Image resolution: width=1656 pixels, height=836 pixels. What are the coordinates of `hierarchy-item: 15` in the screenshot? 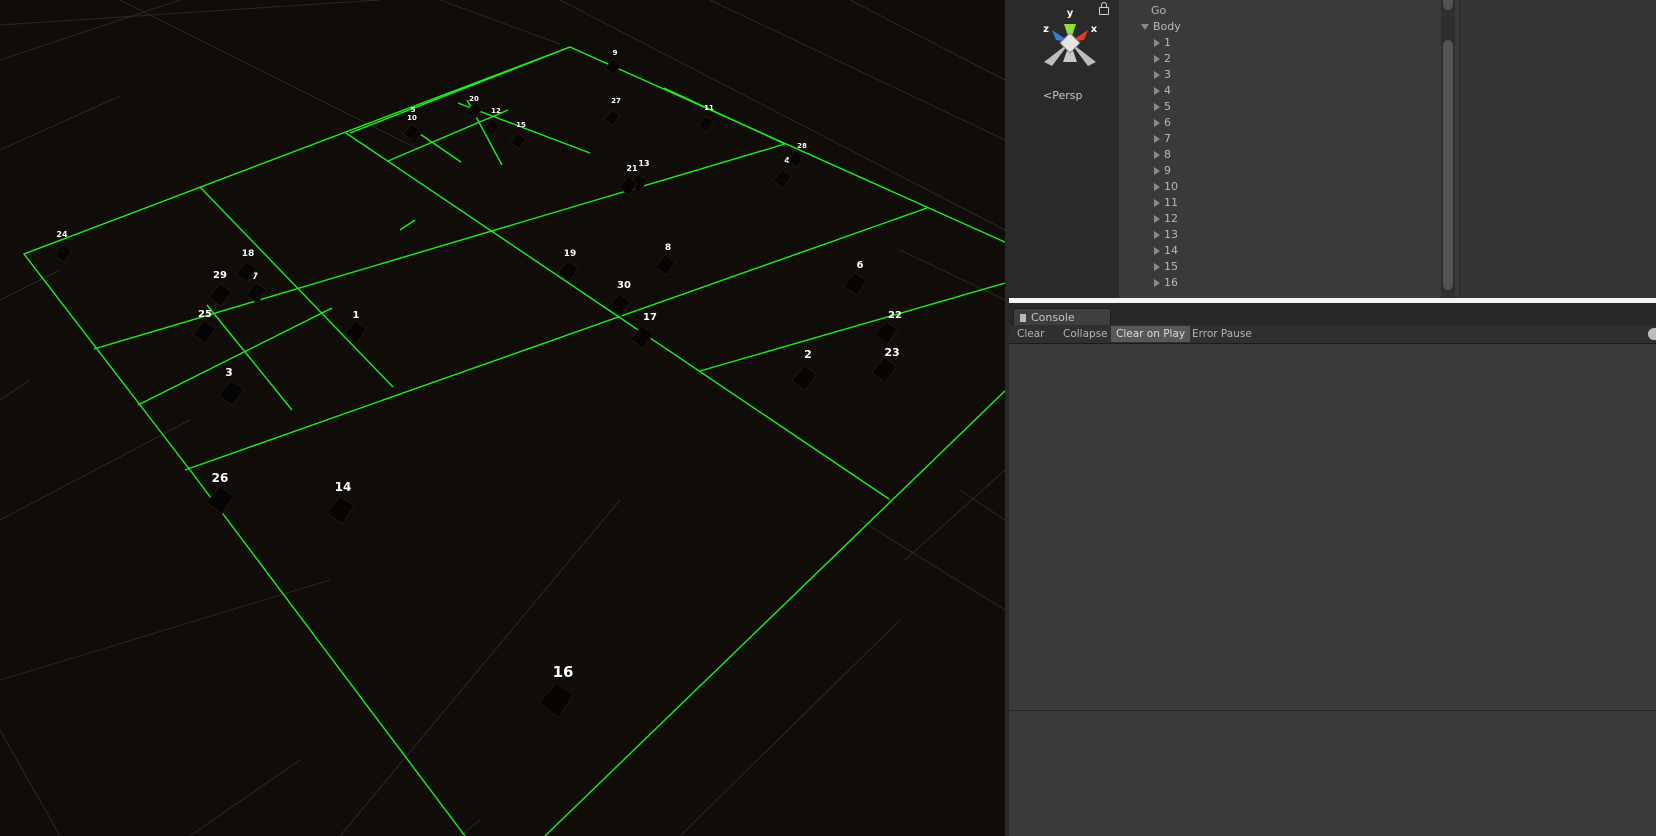 It's located at (1166, 267).